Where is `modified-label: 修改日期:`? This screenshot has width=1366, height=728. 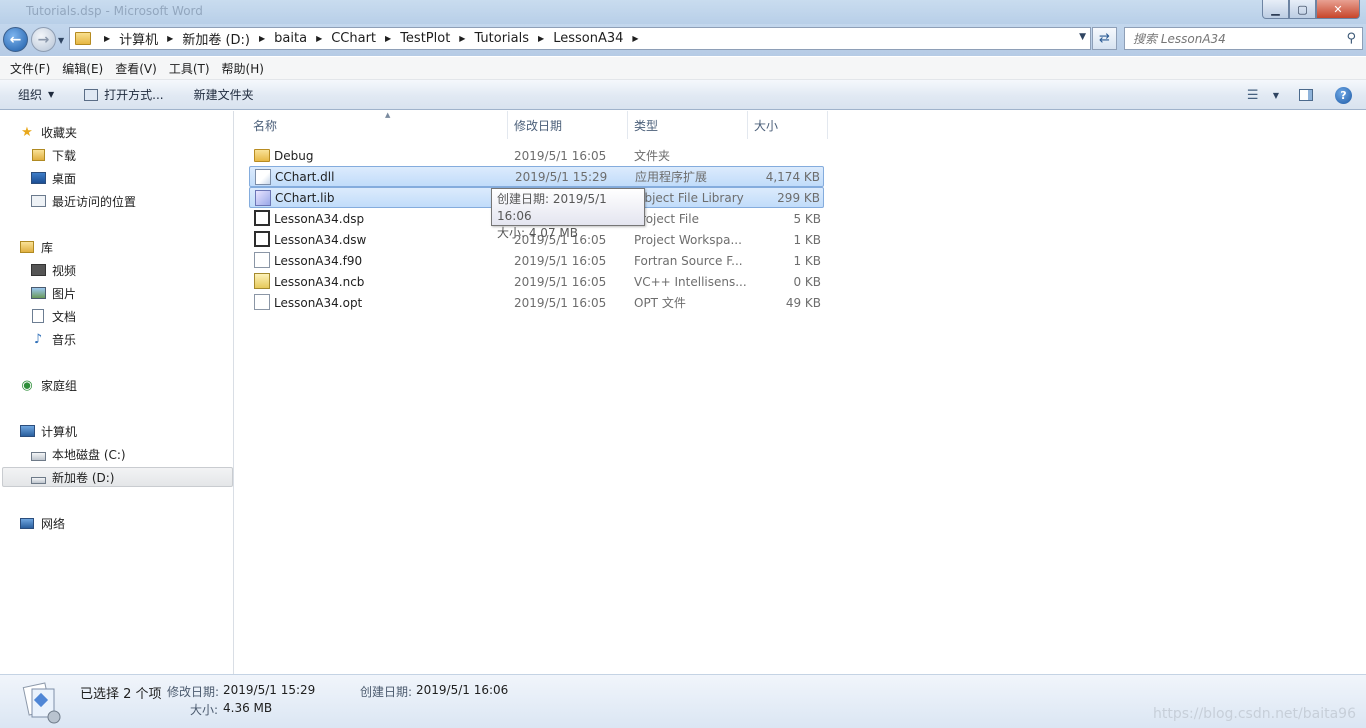 modified-label: 修改日期: is located at coordinates (193, 692).